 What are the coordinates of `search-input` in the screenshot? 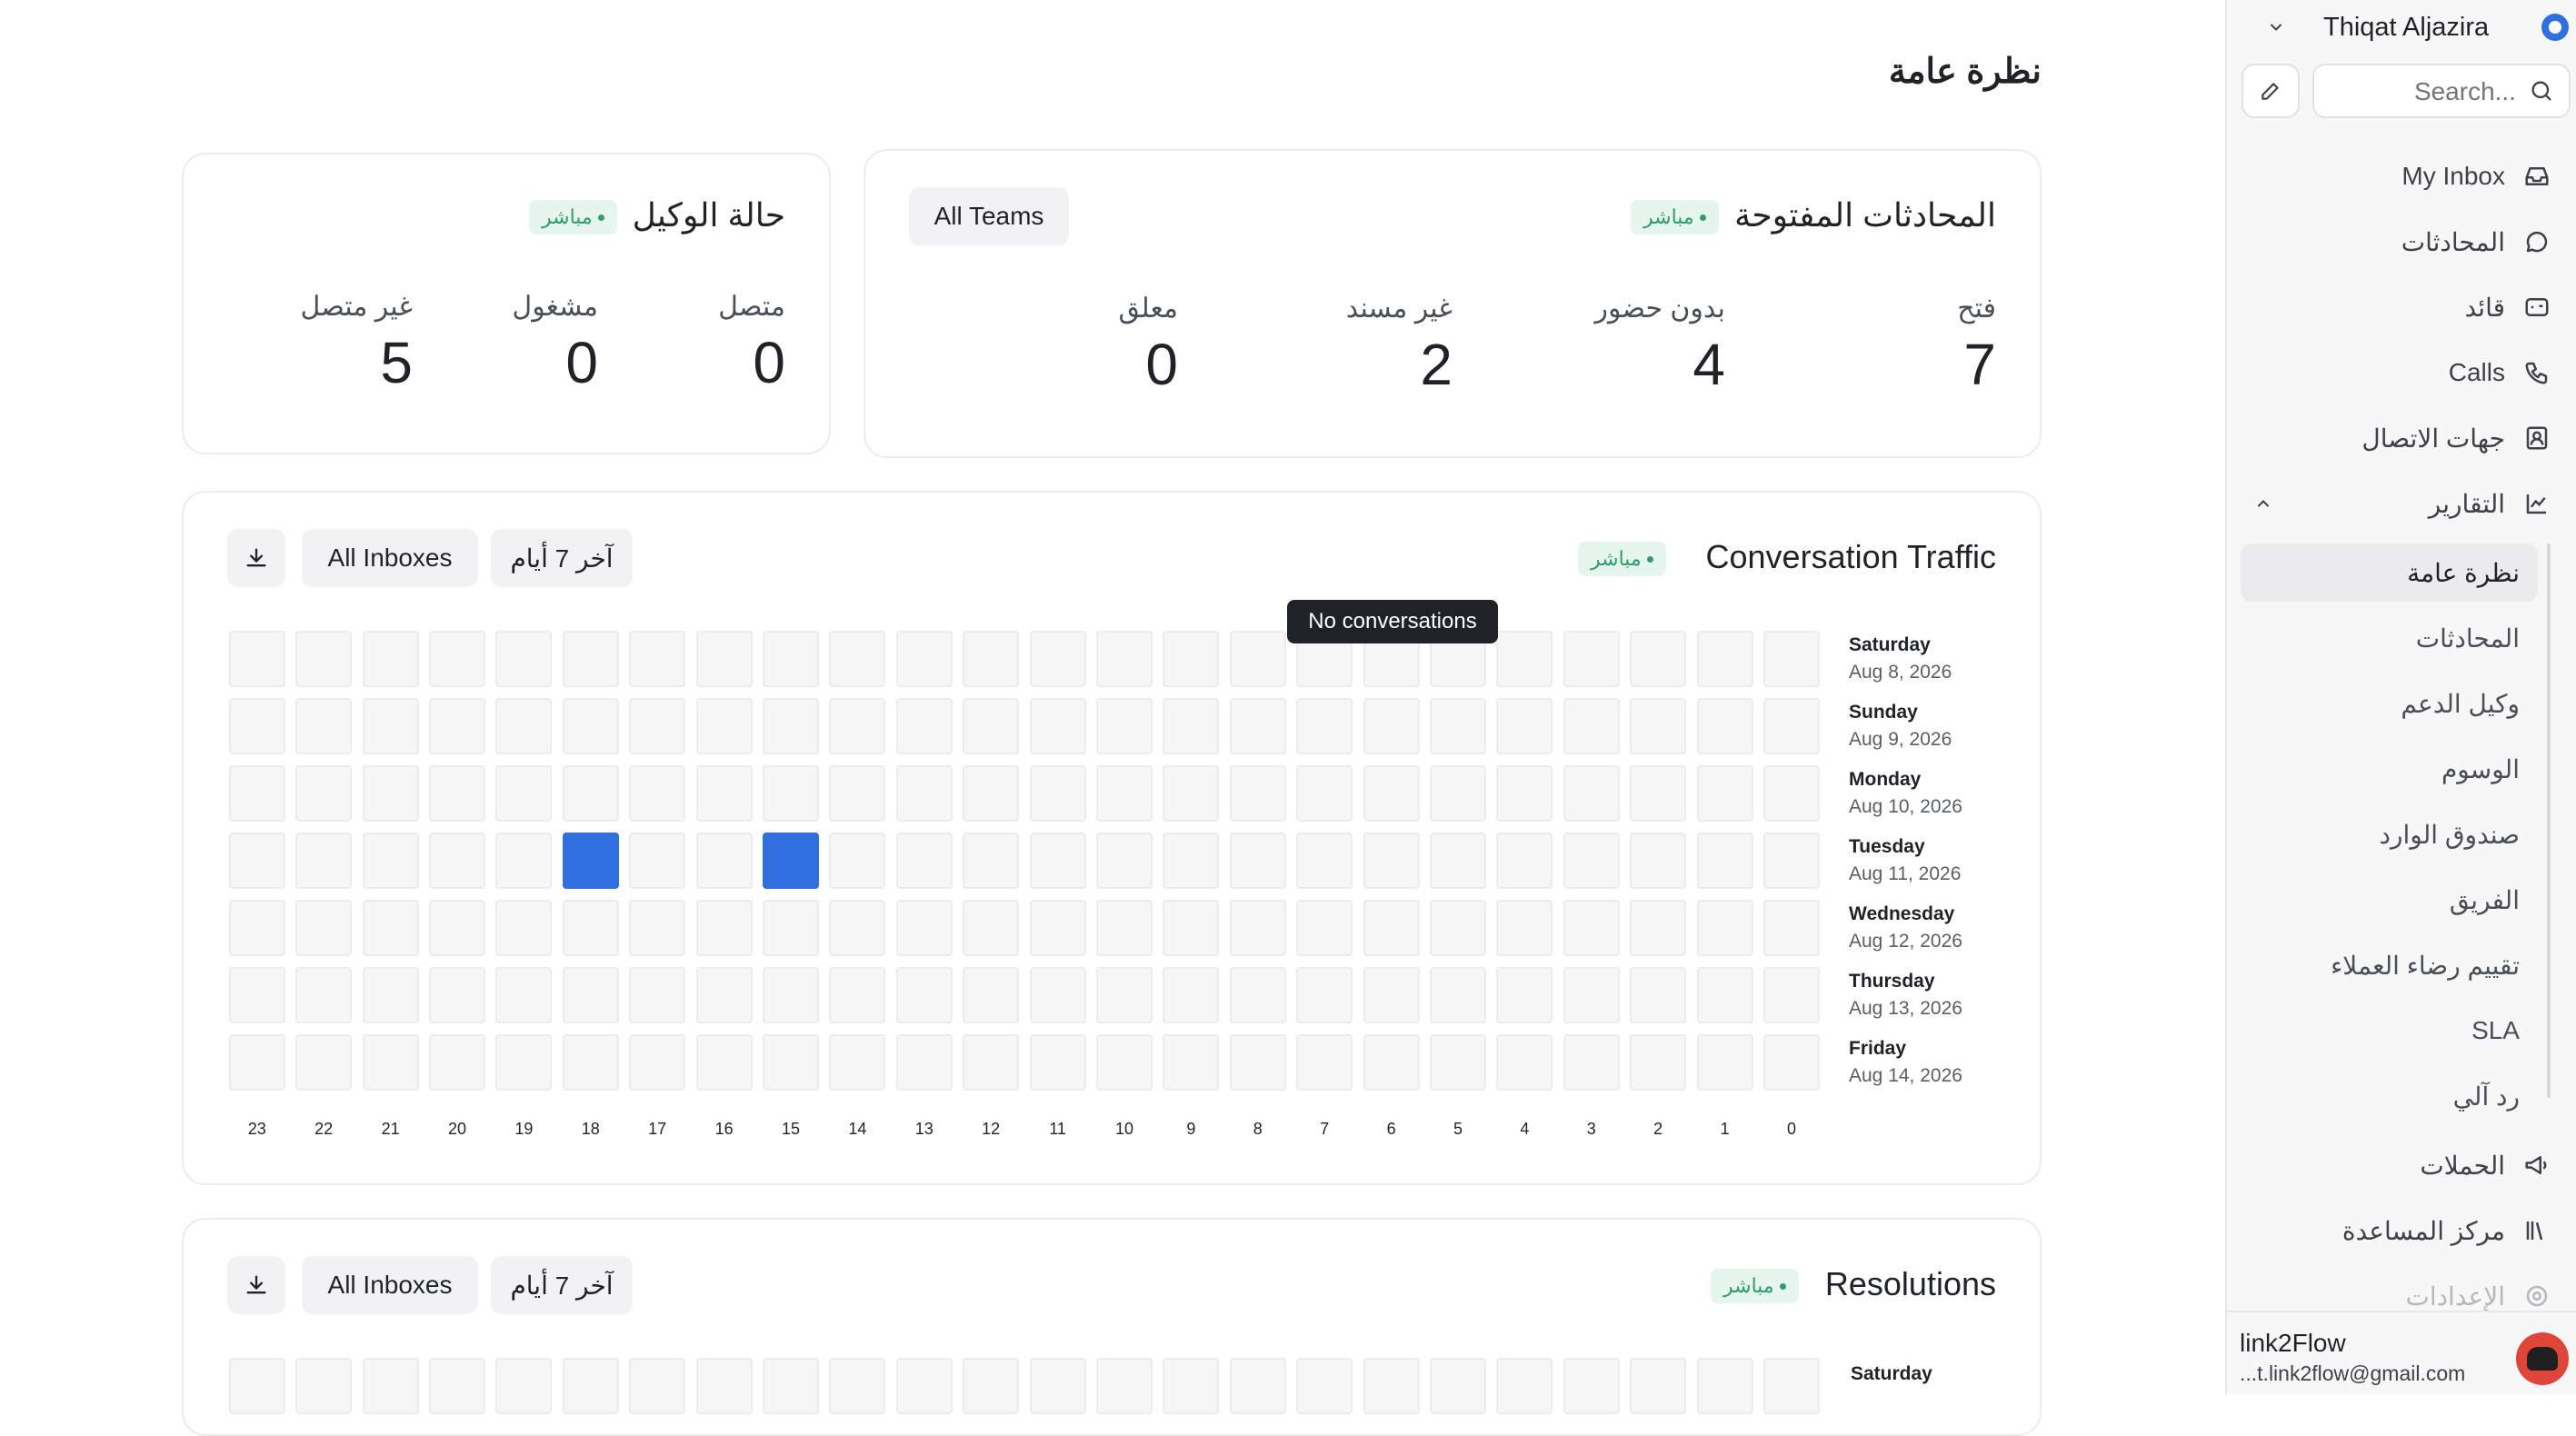 It's located at (2422, 92).